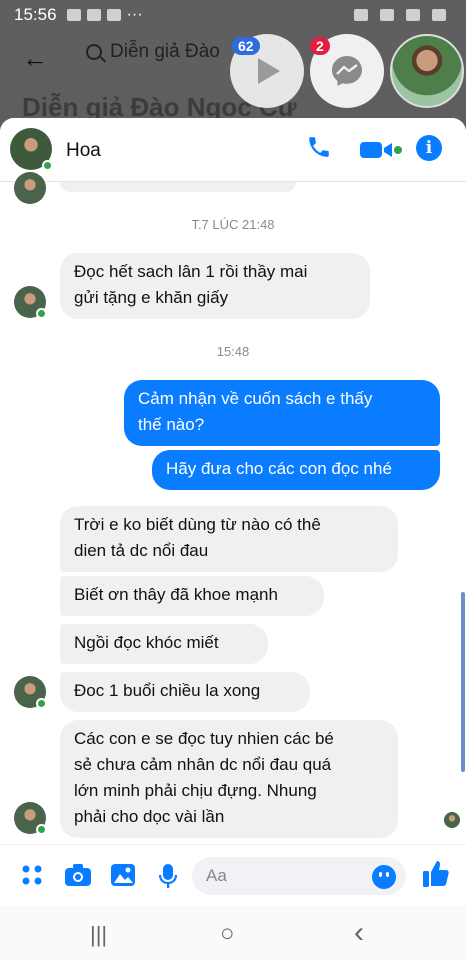 This screenshot has height=960, width=466. I want to click on facebook-icon, so click(113, 15).